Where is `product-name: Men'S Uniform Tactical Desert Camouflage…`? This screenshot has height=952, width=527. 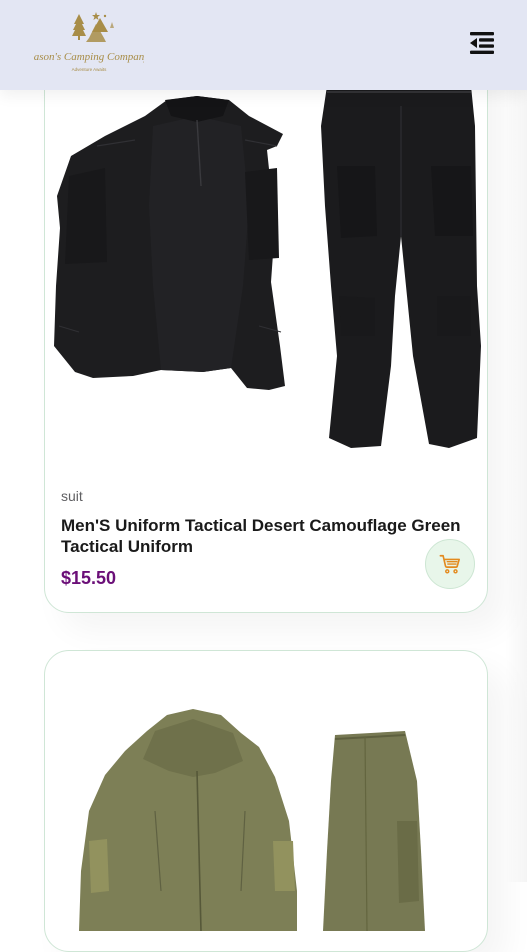
product-name: Men'S Uniform Tactical Desert Camouflage… is located at coordinates (271, 536).